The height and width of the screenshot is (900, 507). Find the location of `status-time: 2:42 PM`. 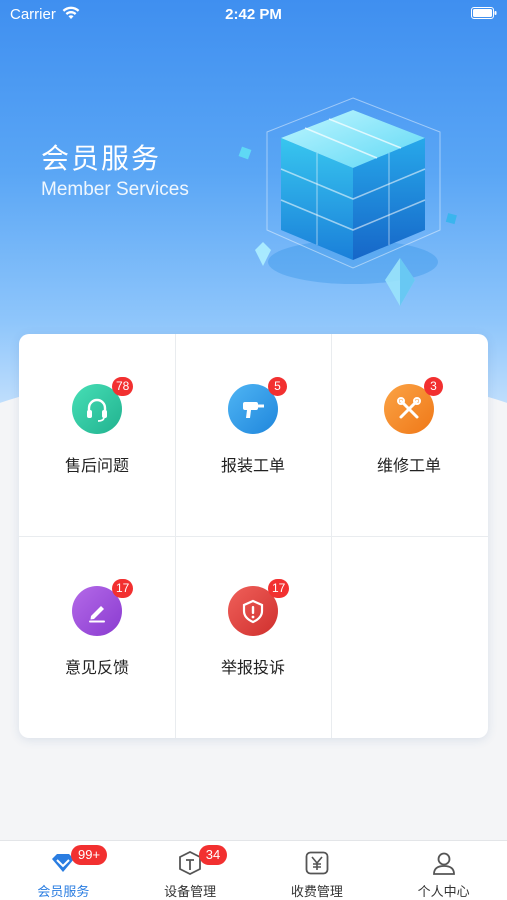

status-time: 2:42 PM is located at coordinates (253, 14).